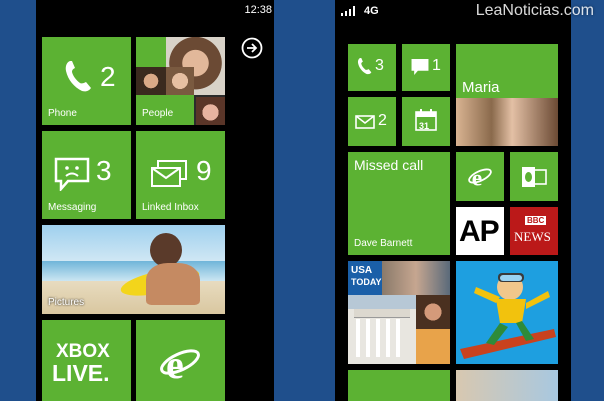 Image resolution: width=604 pixels, height=401 pixels. I want to click on outlook-icon, so click(534, 177).